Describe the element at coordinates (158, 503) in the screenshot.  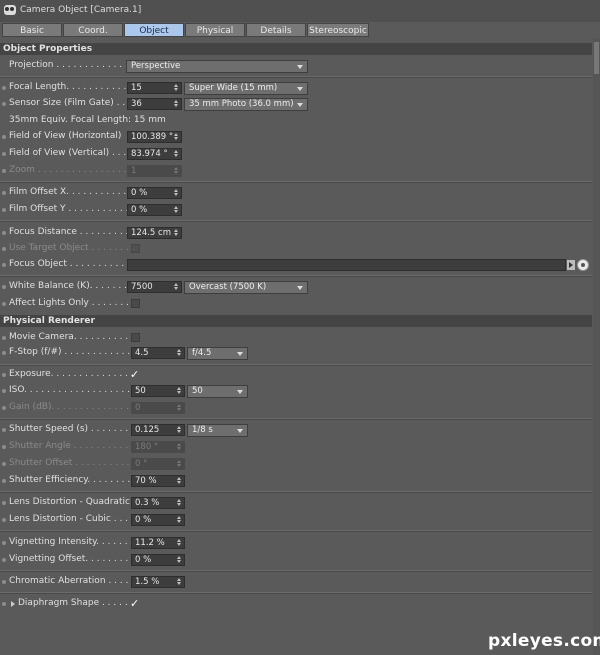
I see `lens-distortion-quadratic-input: 0.3 %` at that location.